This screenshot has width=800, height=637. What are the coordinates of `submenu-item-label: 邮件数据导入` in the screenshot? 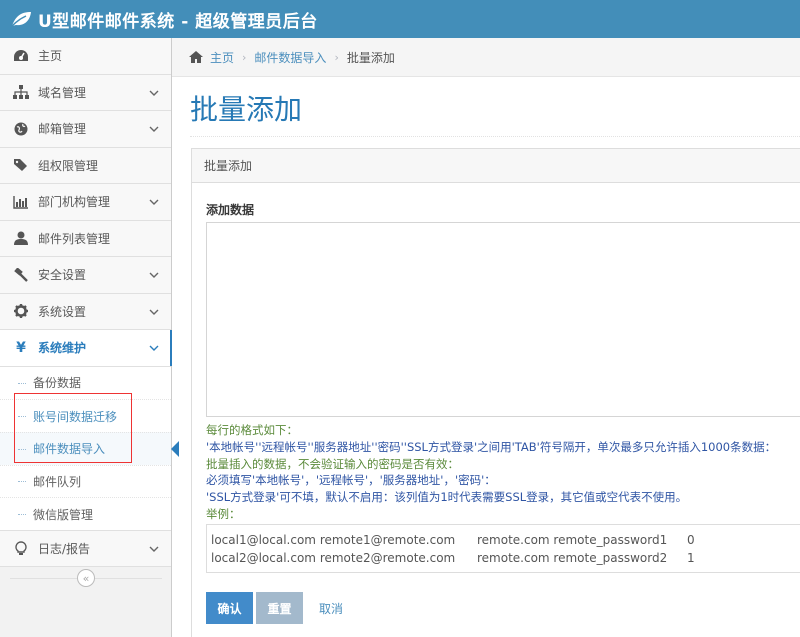 It's located at (69, 449).